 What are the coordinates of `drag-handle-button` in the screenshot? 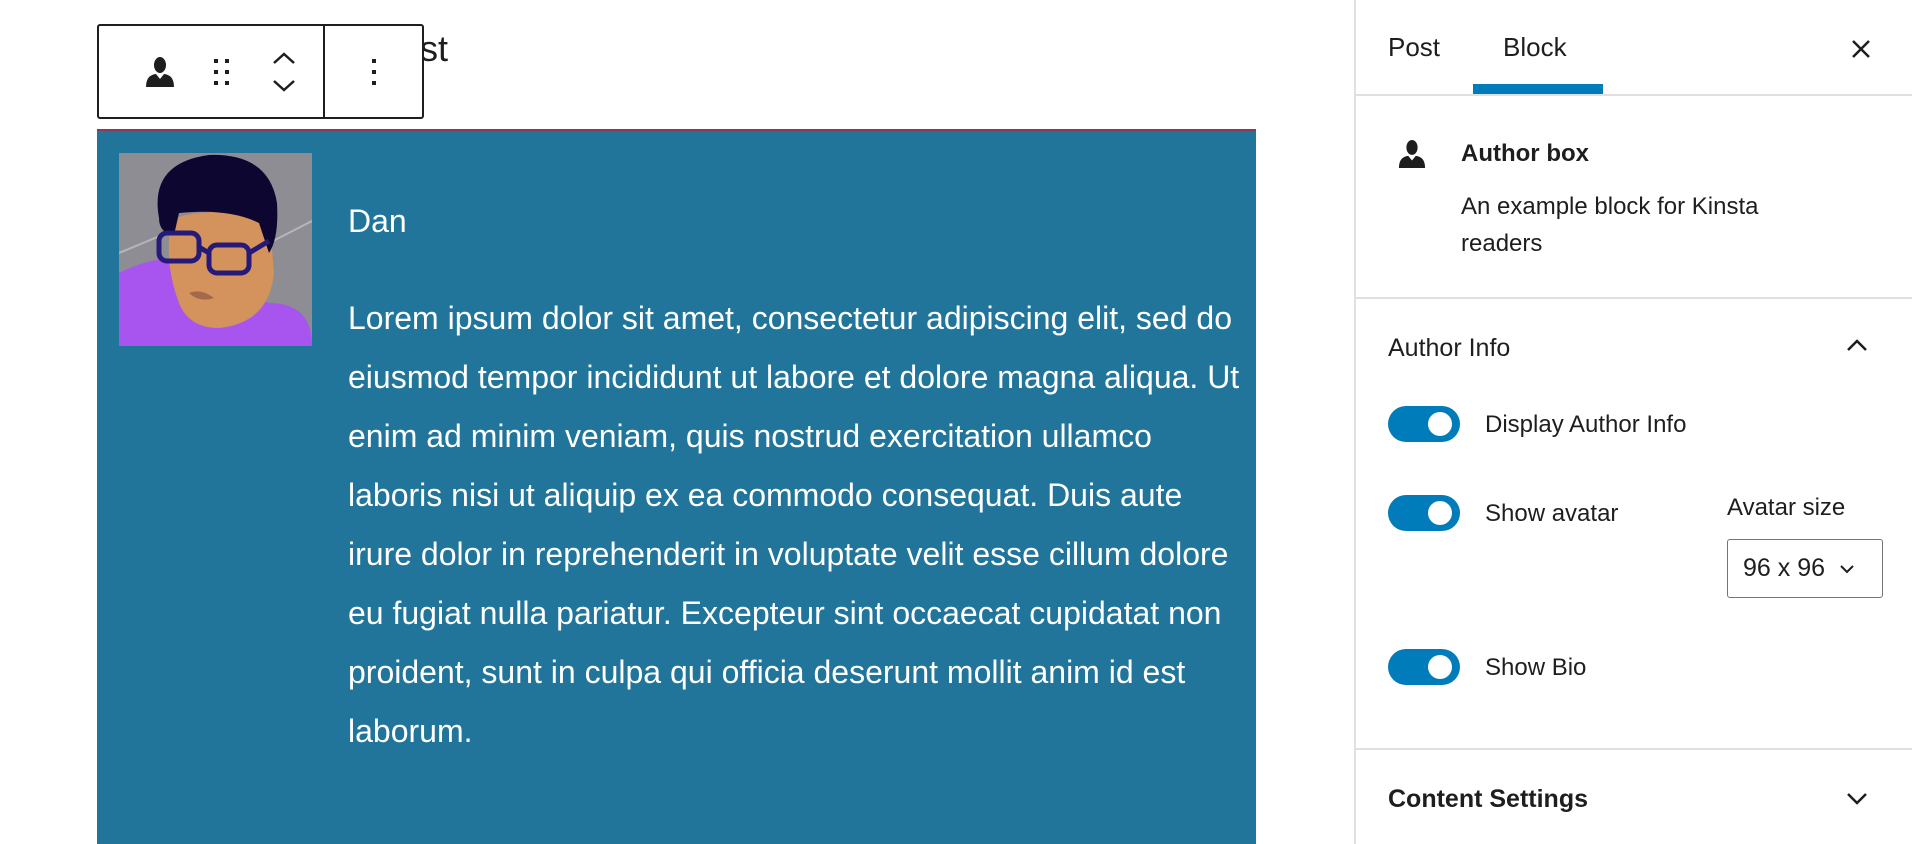 It's located at (222, 72).